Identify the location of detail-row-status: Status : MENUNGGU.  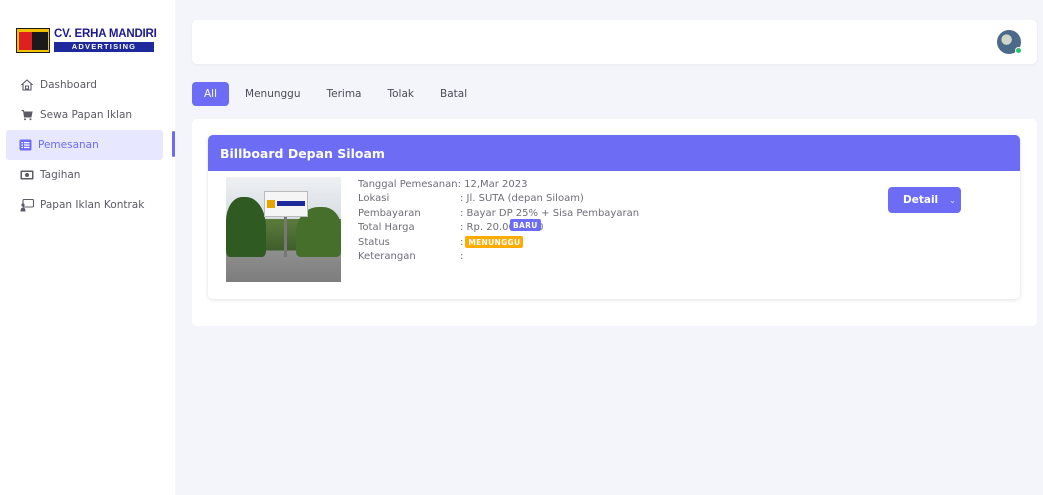
(498, 242).